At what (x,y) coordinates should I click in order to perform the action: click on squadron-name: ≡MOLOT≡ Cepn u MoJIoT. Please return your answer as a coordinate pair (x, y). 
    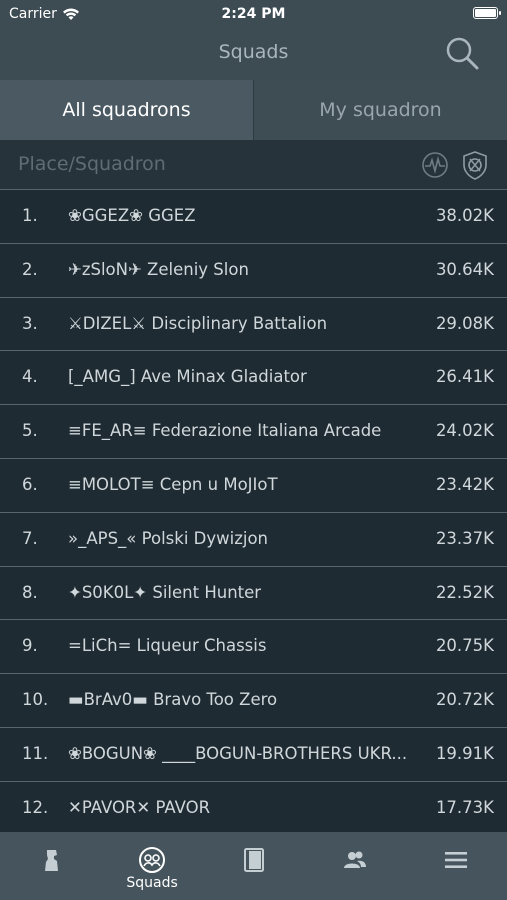
    Looking at the image, I should click on (173, 484).